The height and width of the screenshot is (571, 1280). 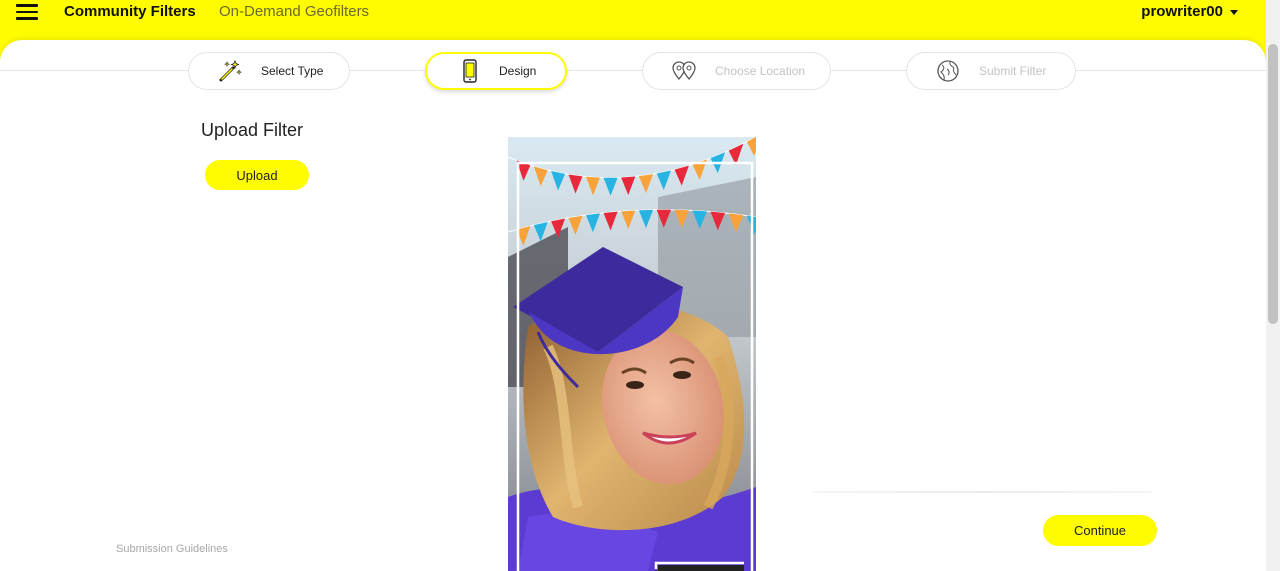 I want to click on location-pins-icon, so click(x=684, y=71).